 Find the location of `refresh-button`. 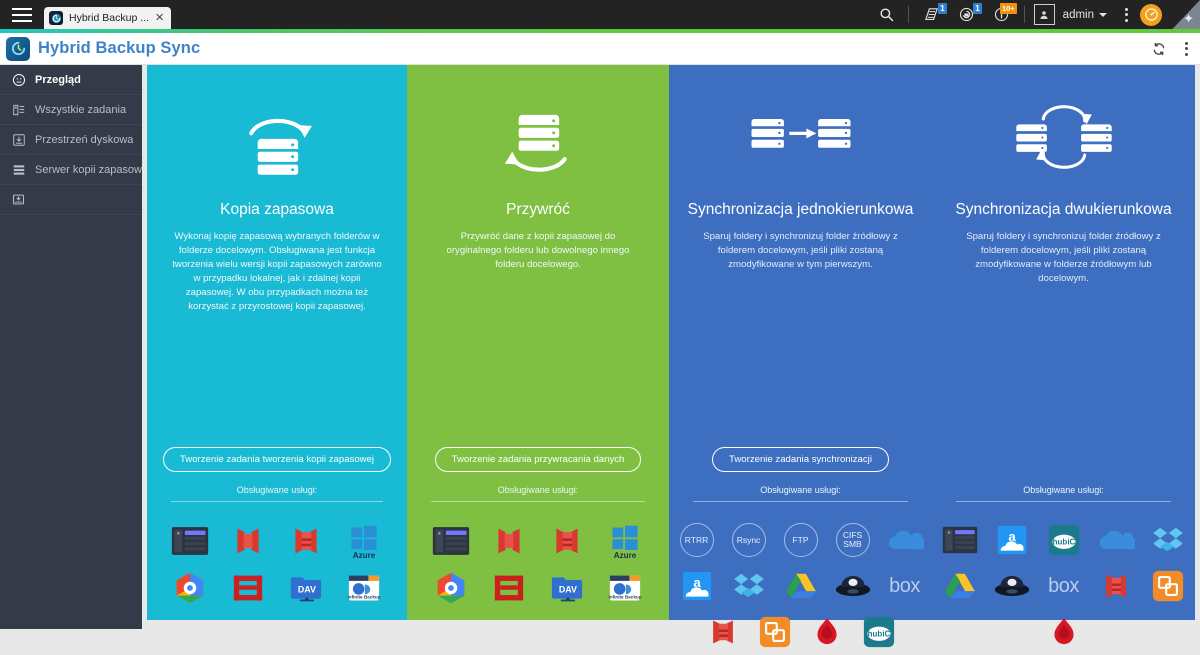

refresh-button is located at coordinates (1159, 49).